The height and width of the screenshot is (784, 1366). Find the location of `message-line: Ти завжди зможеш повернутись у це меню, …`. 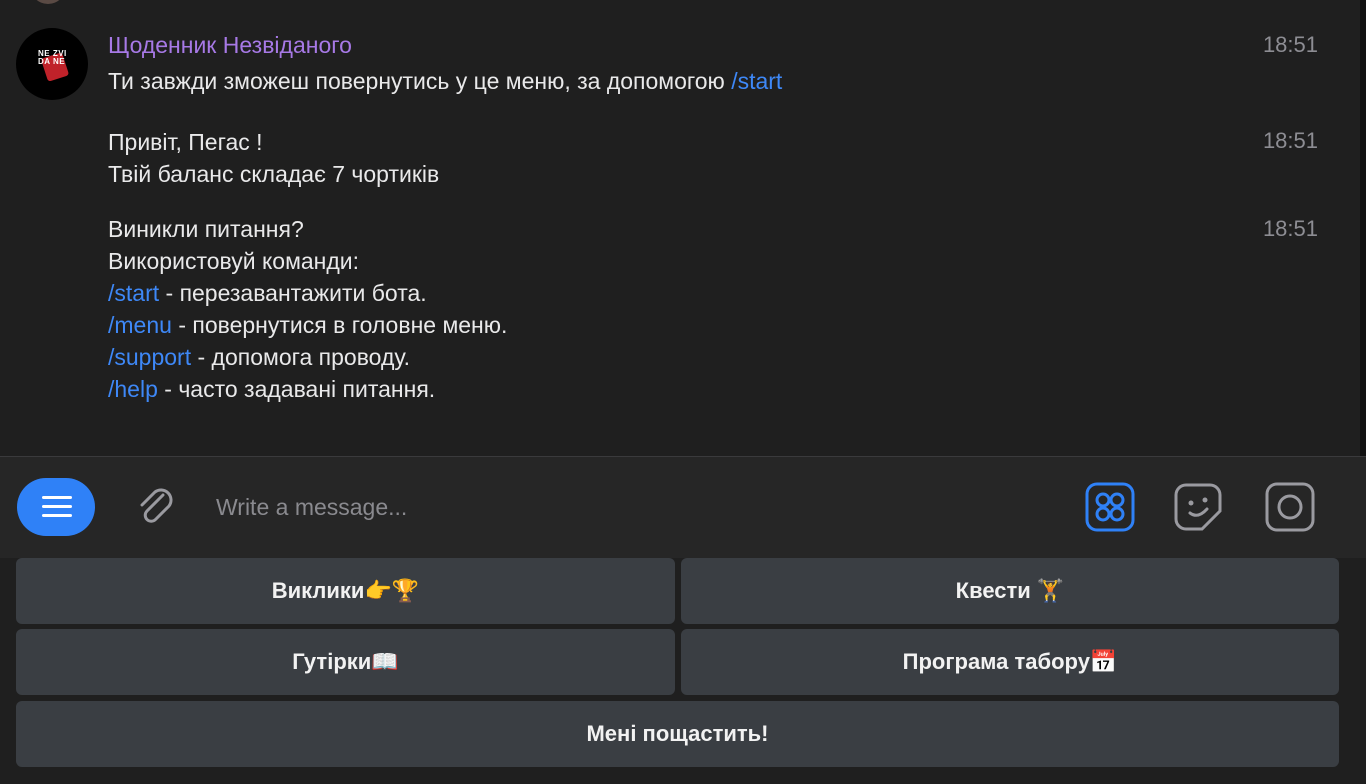

message-line: Ти завжди зможеш повернутись у це меню, … is located at coordinates (445, 81).